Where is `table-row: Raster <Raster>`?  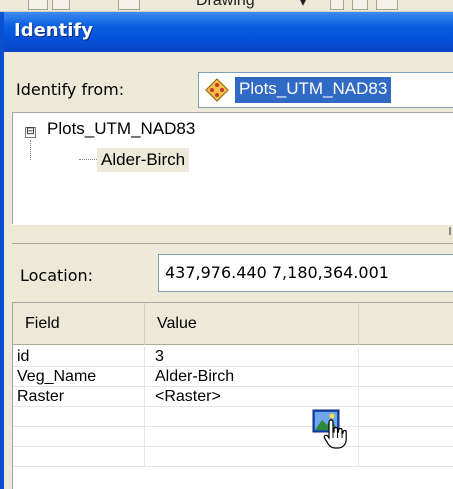
table-row: Raster <Raster> is located at coordinates (233, 397).